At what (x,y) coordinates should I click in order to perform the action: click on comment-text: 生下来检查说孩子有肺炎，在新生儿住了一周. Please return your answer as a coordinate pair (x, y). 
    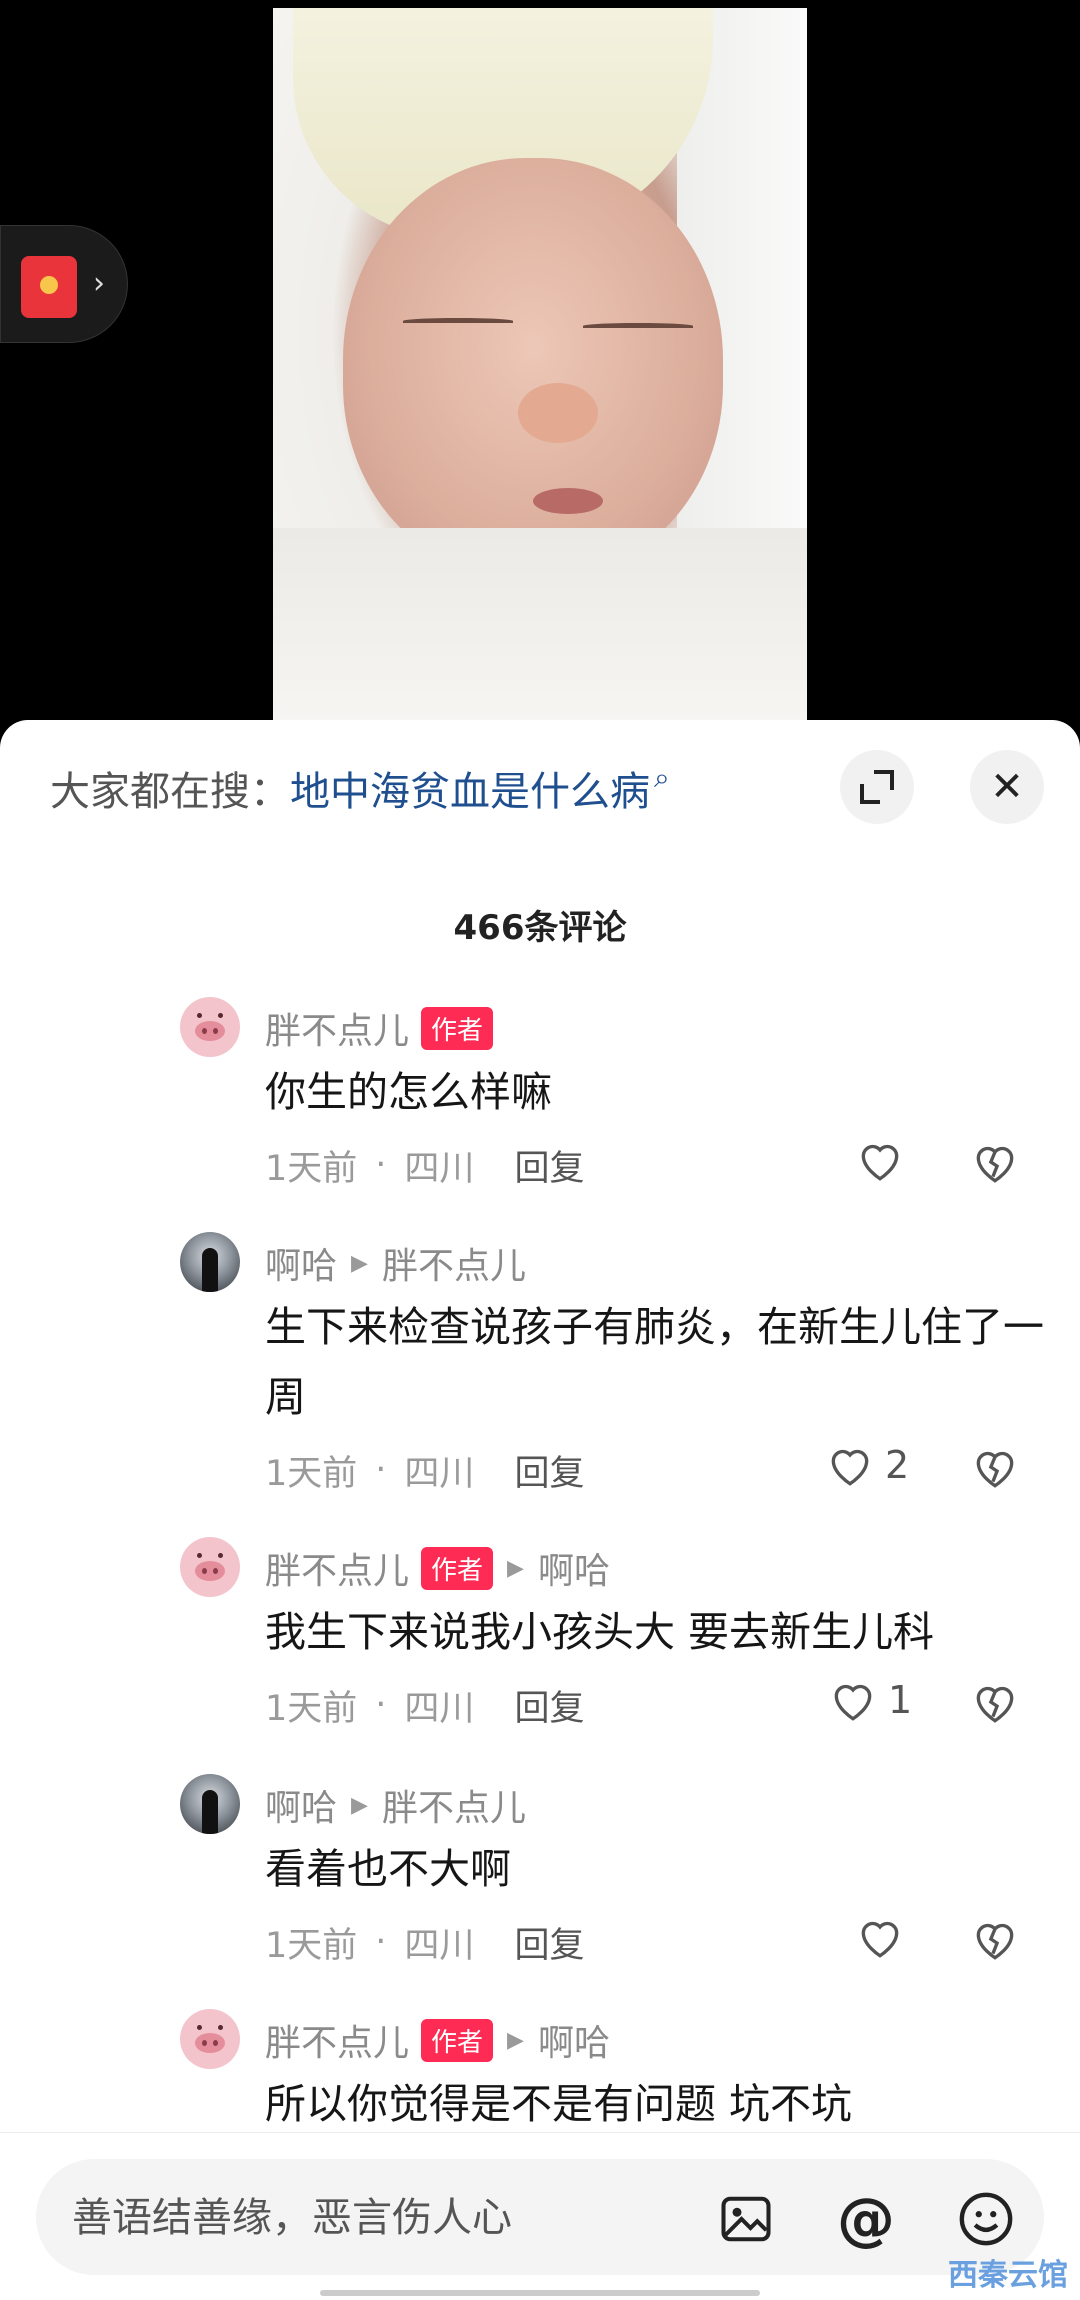
    Looking at the image, I should click on (654, 1362).